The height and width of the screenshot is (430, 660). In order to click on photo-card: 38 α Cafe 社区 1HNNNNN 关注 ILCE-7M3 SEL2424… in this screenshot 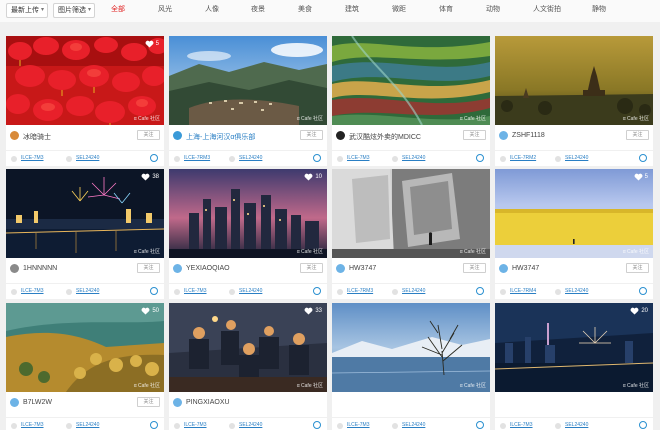, I will do `click(85, 234)`.